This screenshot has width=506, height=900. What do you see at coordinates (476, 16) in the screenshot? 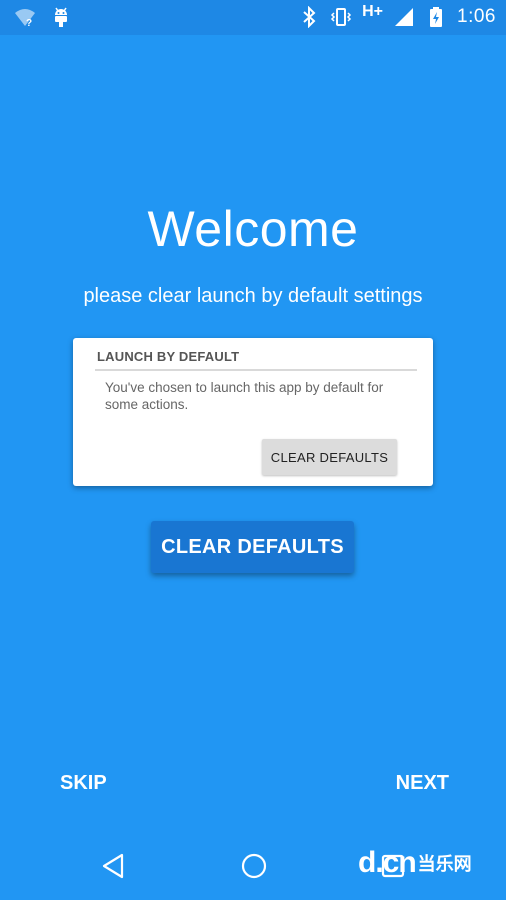
I see `status-time: 1:06` at bounding box center [476, 16].